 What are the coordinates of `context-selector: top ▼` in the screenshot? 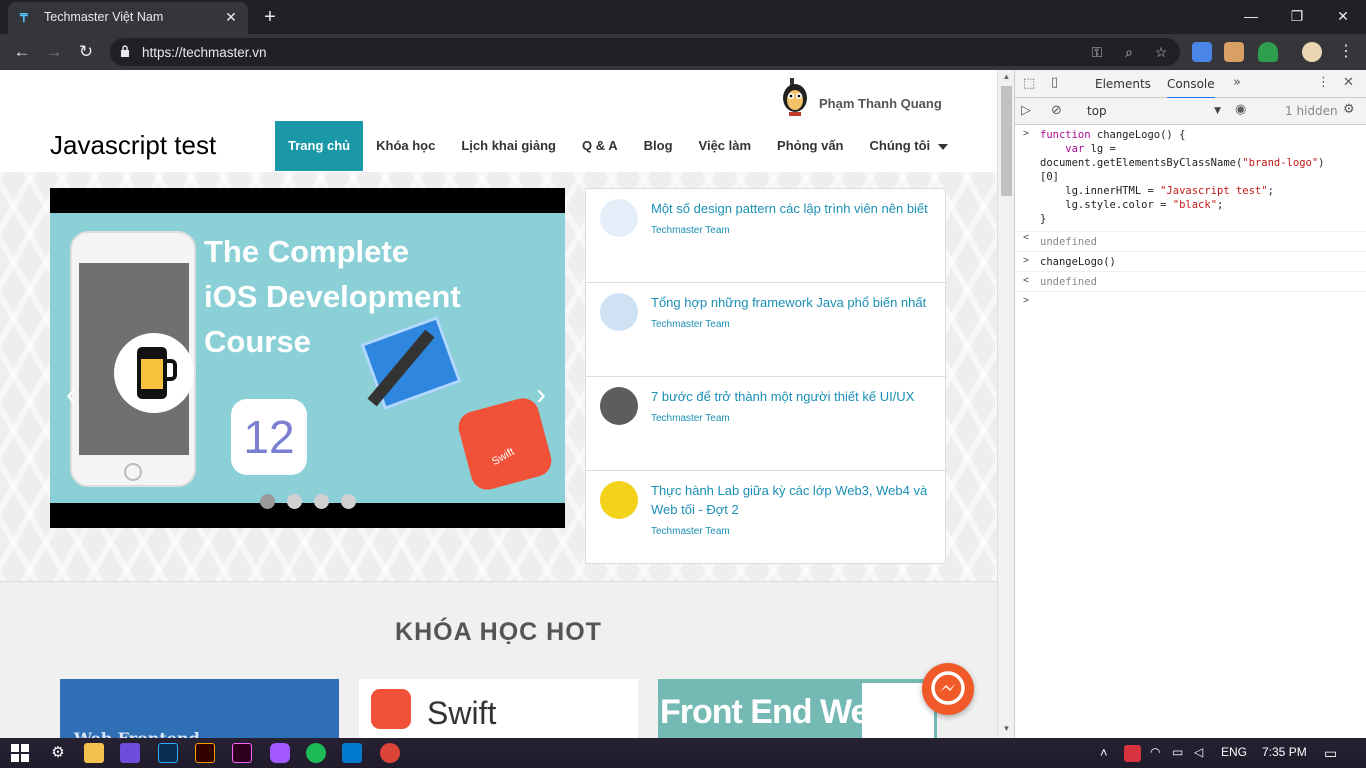 It's located at (1154, 111).